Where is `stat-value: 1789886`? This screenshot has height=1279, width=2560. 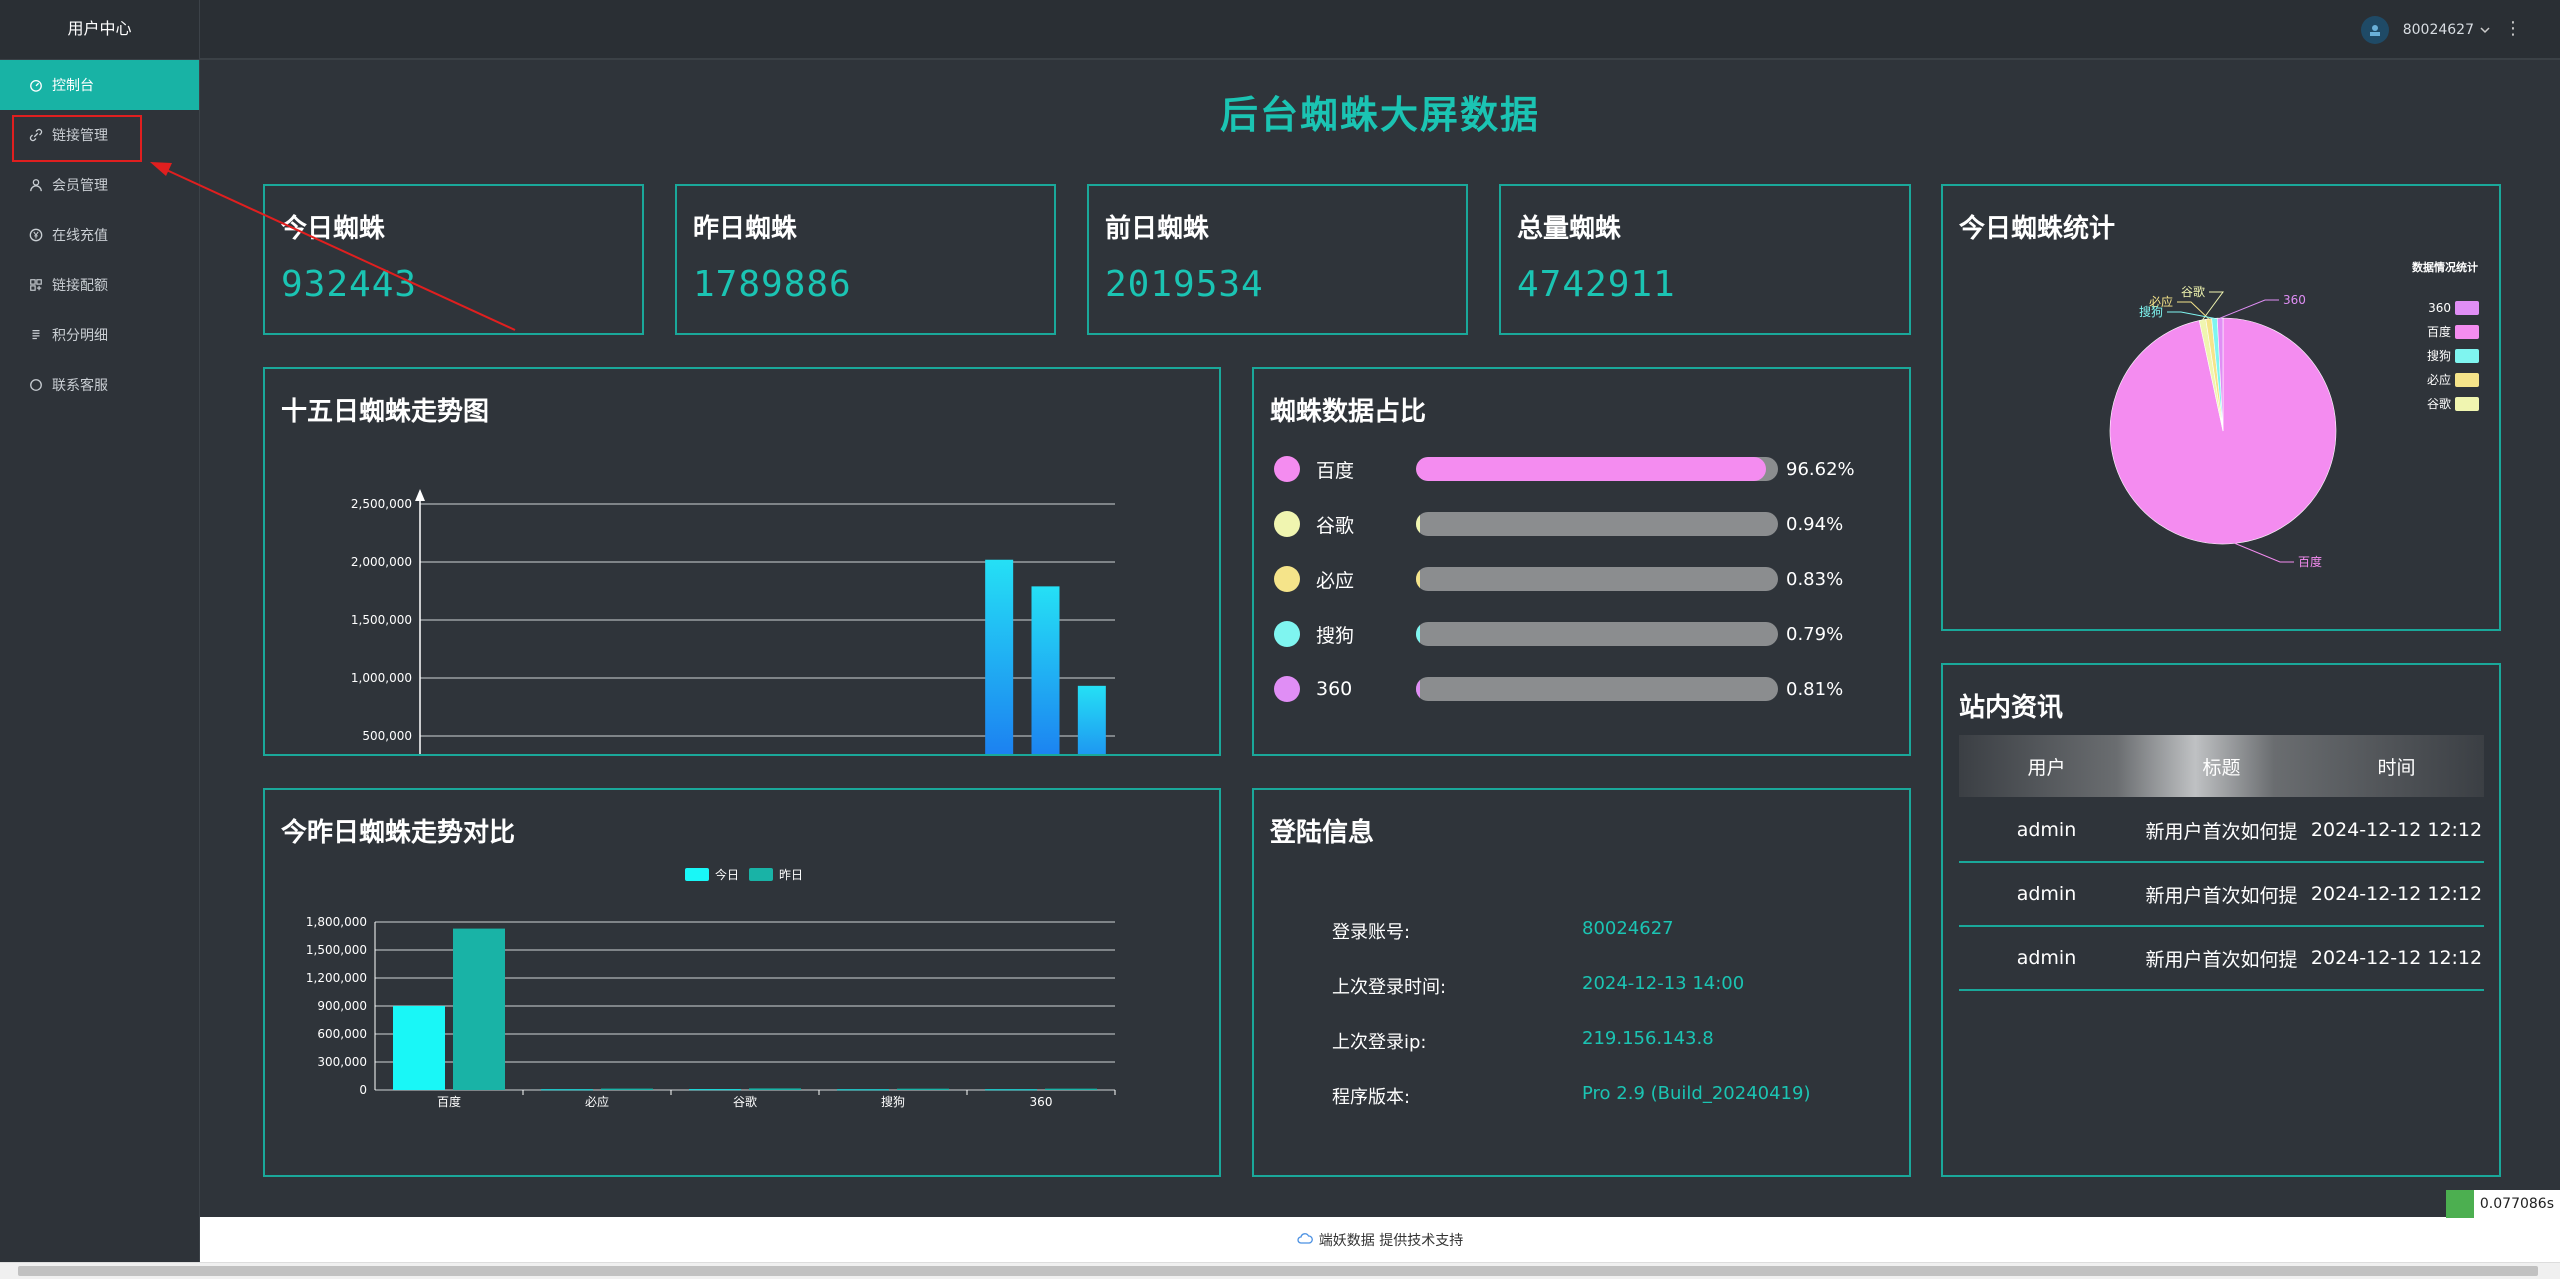 stat-value: 1789886 is located at coordinates (772, 284).